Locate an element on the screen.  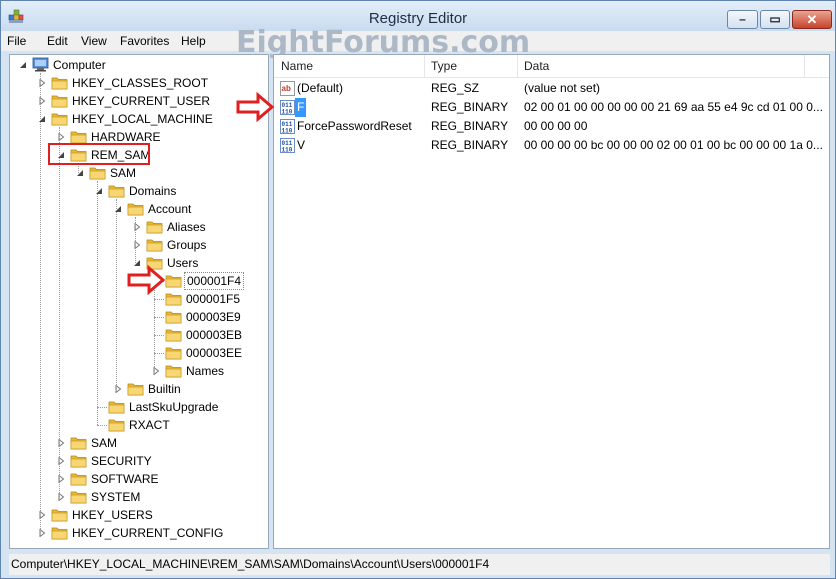
close-button: ✕ is located at coordinates (812, 19).